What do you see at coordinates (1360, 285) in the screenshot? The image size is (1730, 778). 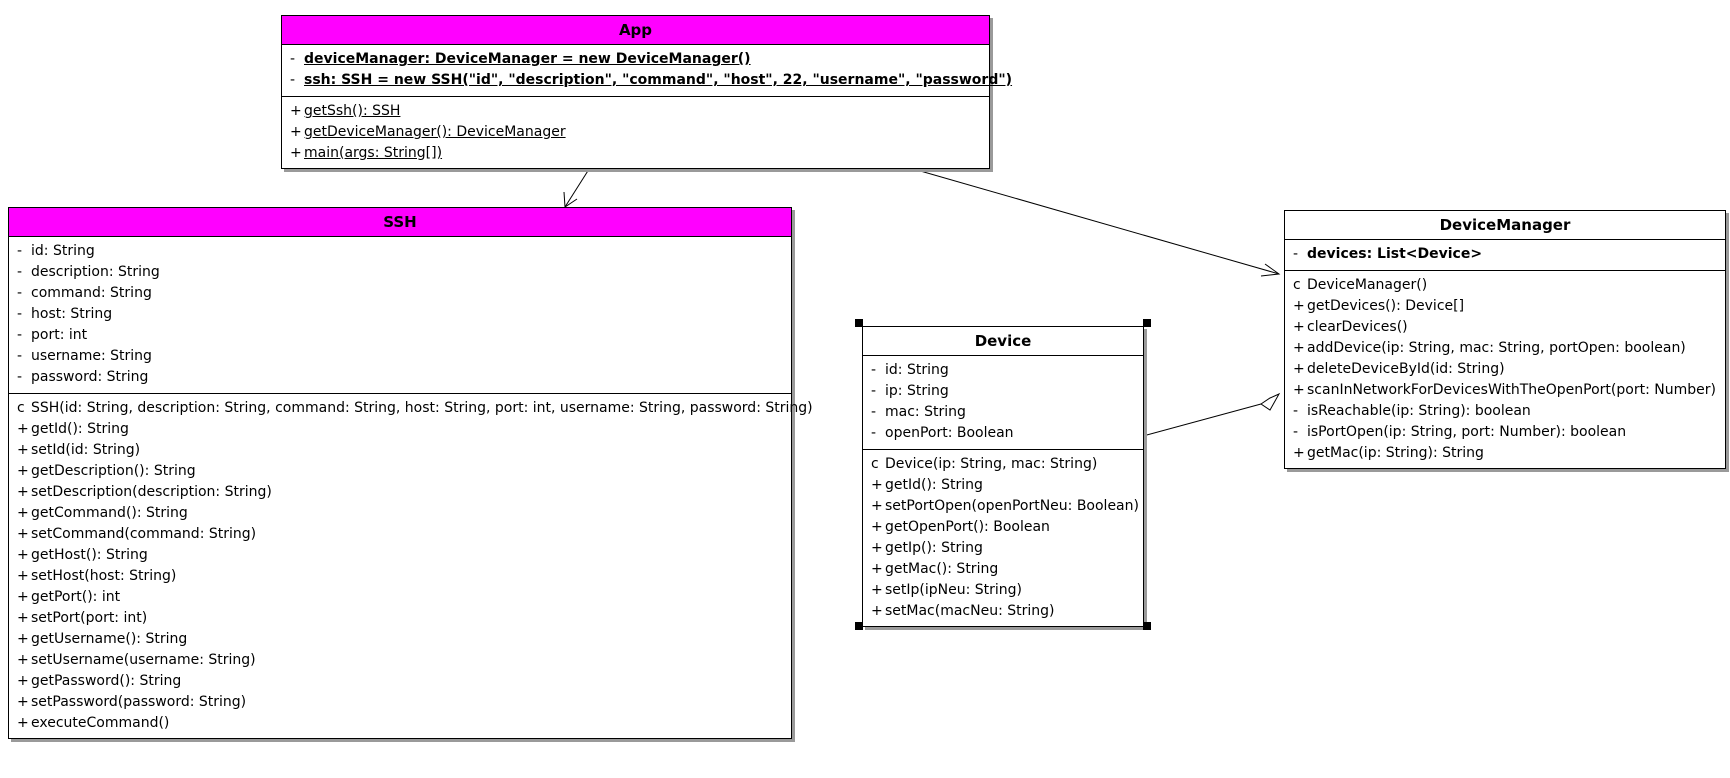 I see `operation: c DeviceManager()` at bounding box center [1360, 285].